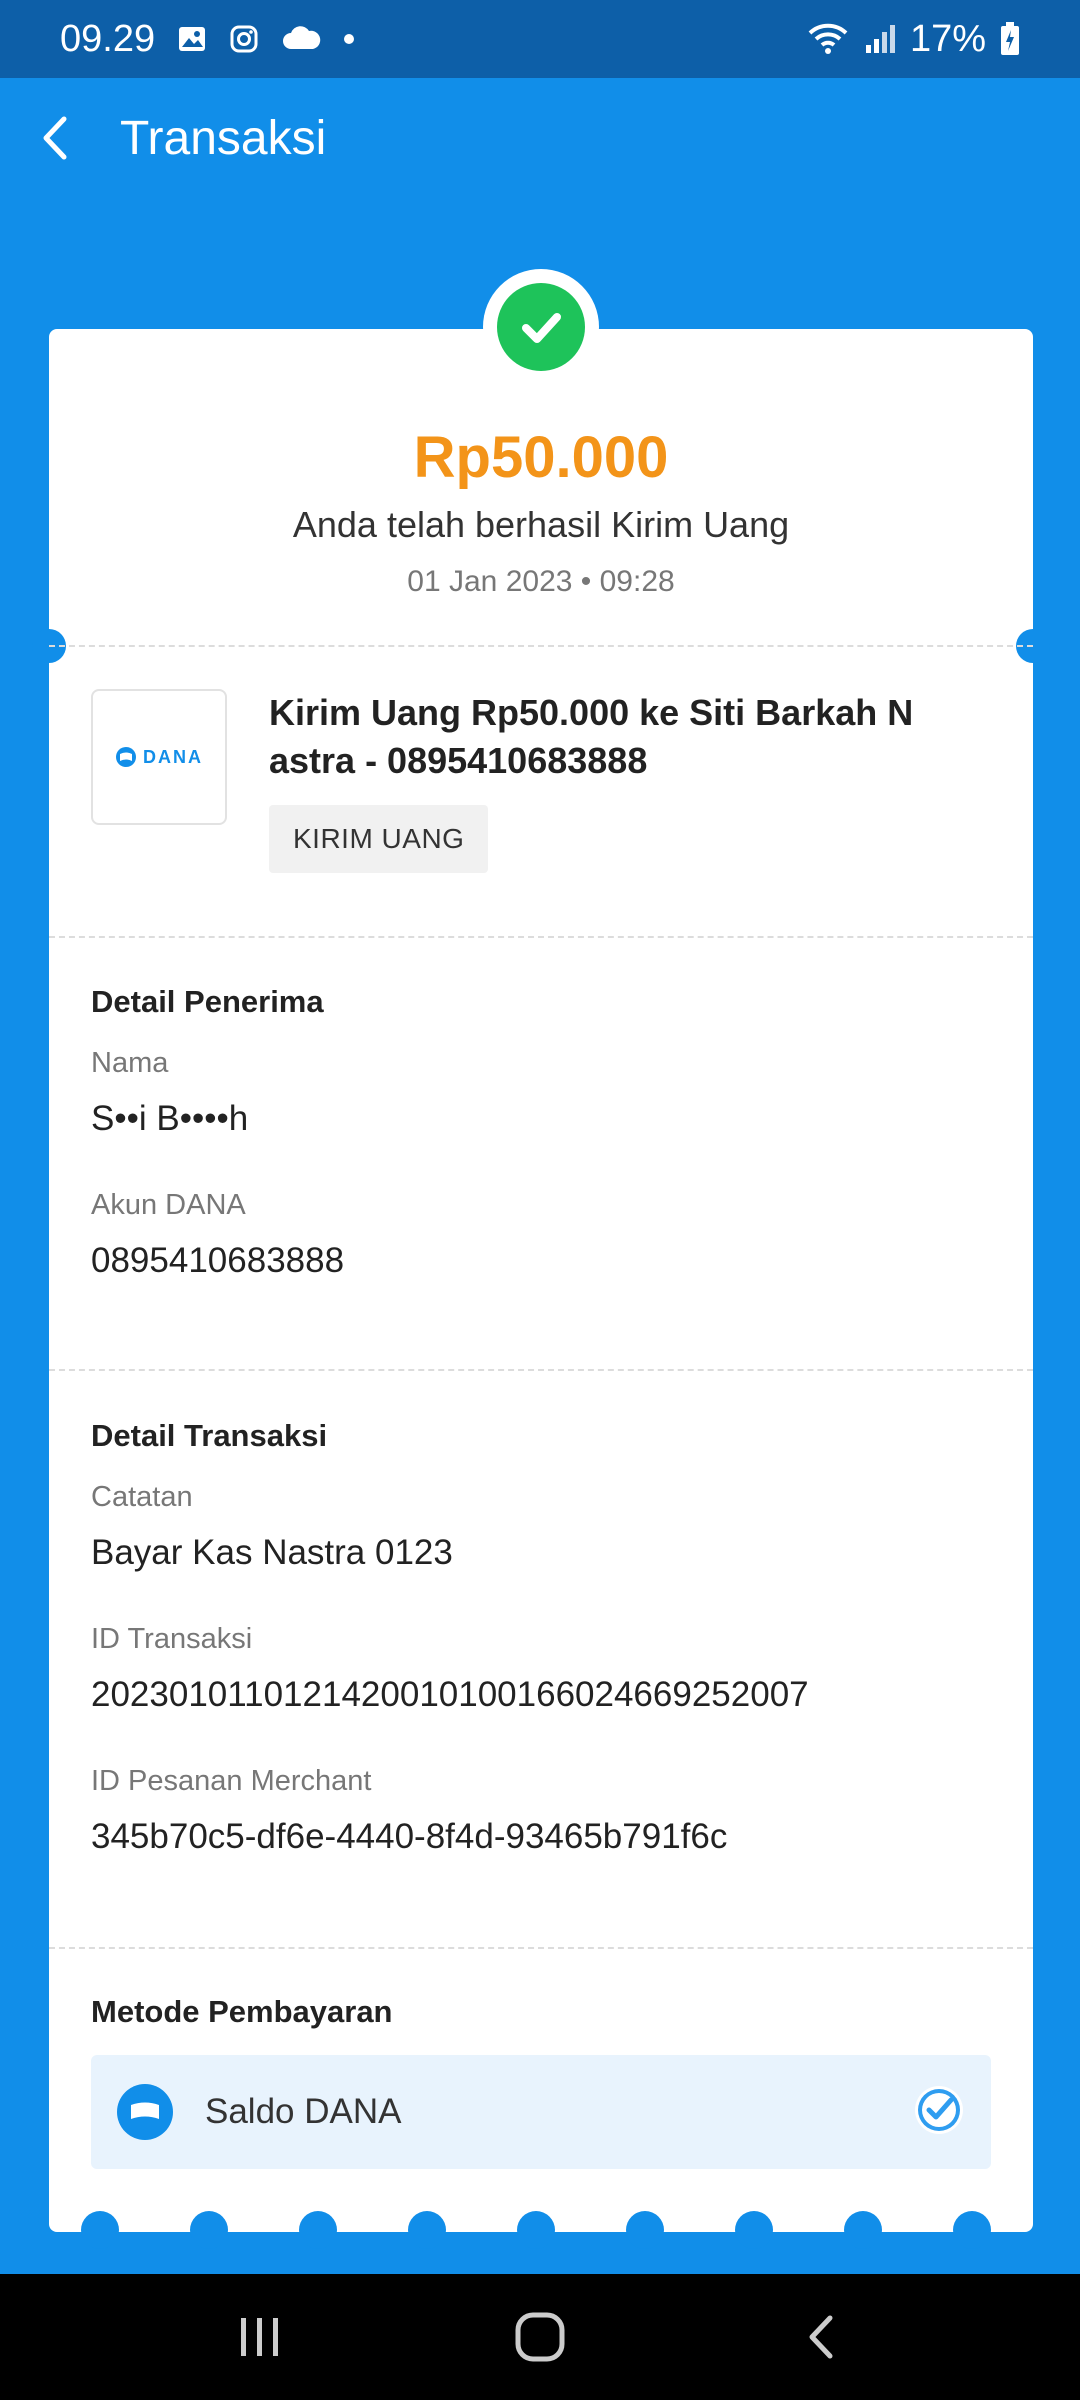  I want to click on transaction-datetime: 01 Jan 2023 • 09:28, so click(541, 581).